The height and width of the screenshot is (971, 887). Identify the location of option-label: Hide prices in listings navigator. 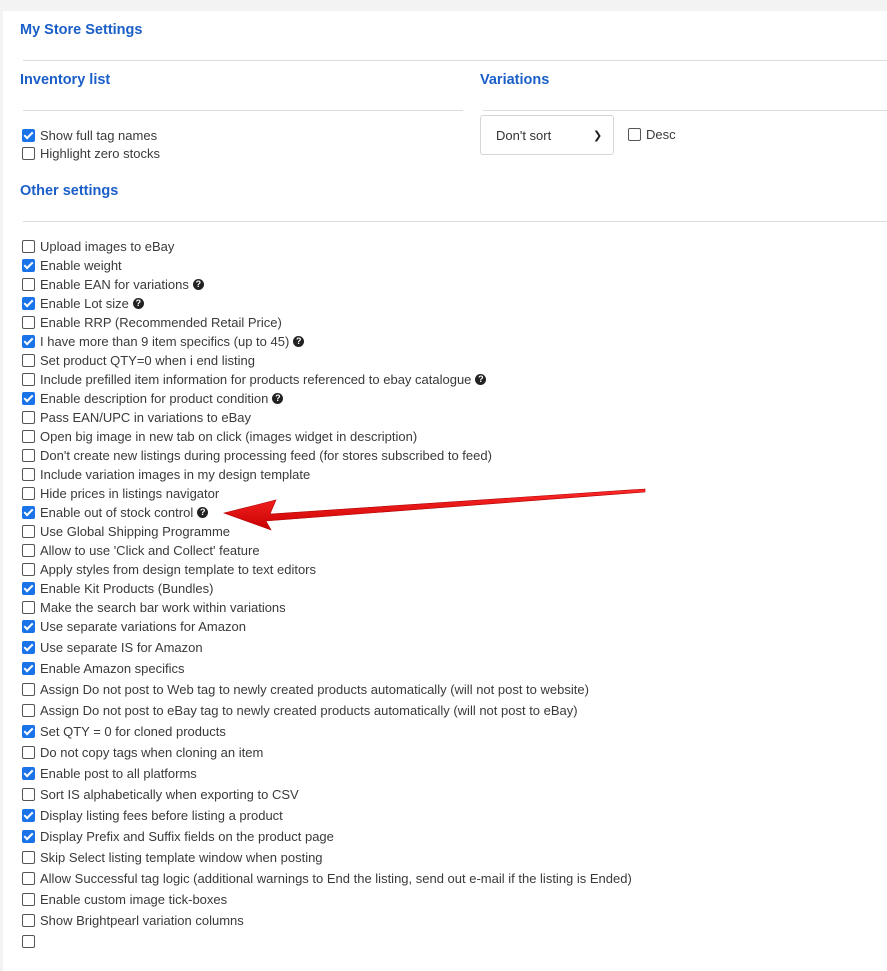
(130, 493).